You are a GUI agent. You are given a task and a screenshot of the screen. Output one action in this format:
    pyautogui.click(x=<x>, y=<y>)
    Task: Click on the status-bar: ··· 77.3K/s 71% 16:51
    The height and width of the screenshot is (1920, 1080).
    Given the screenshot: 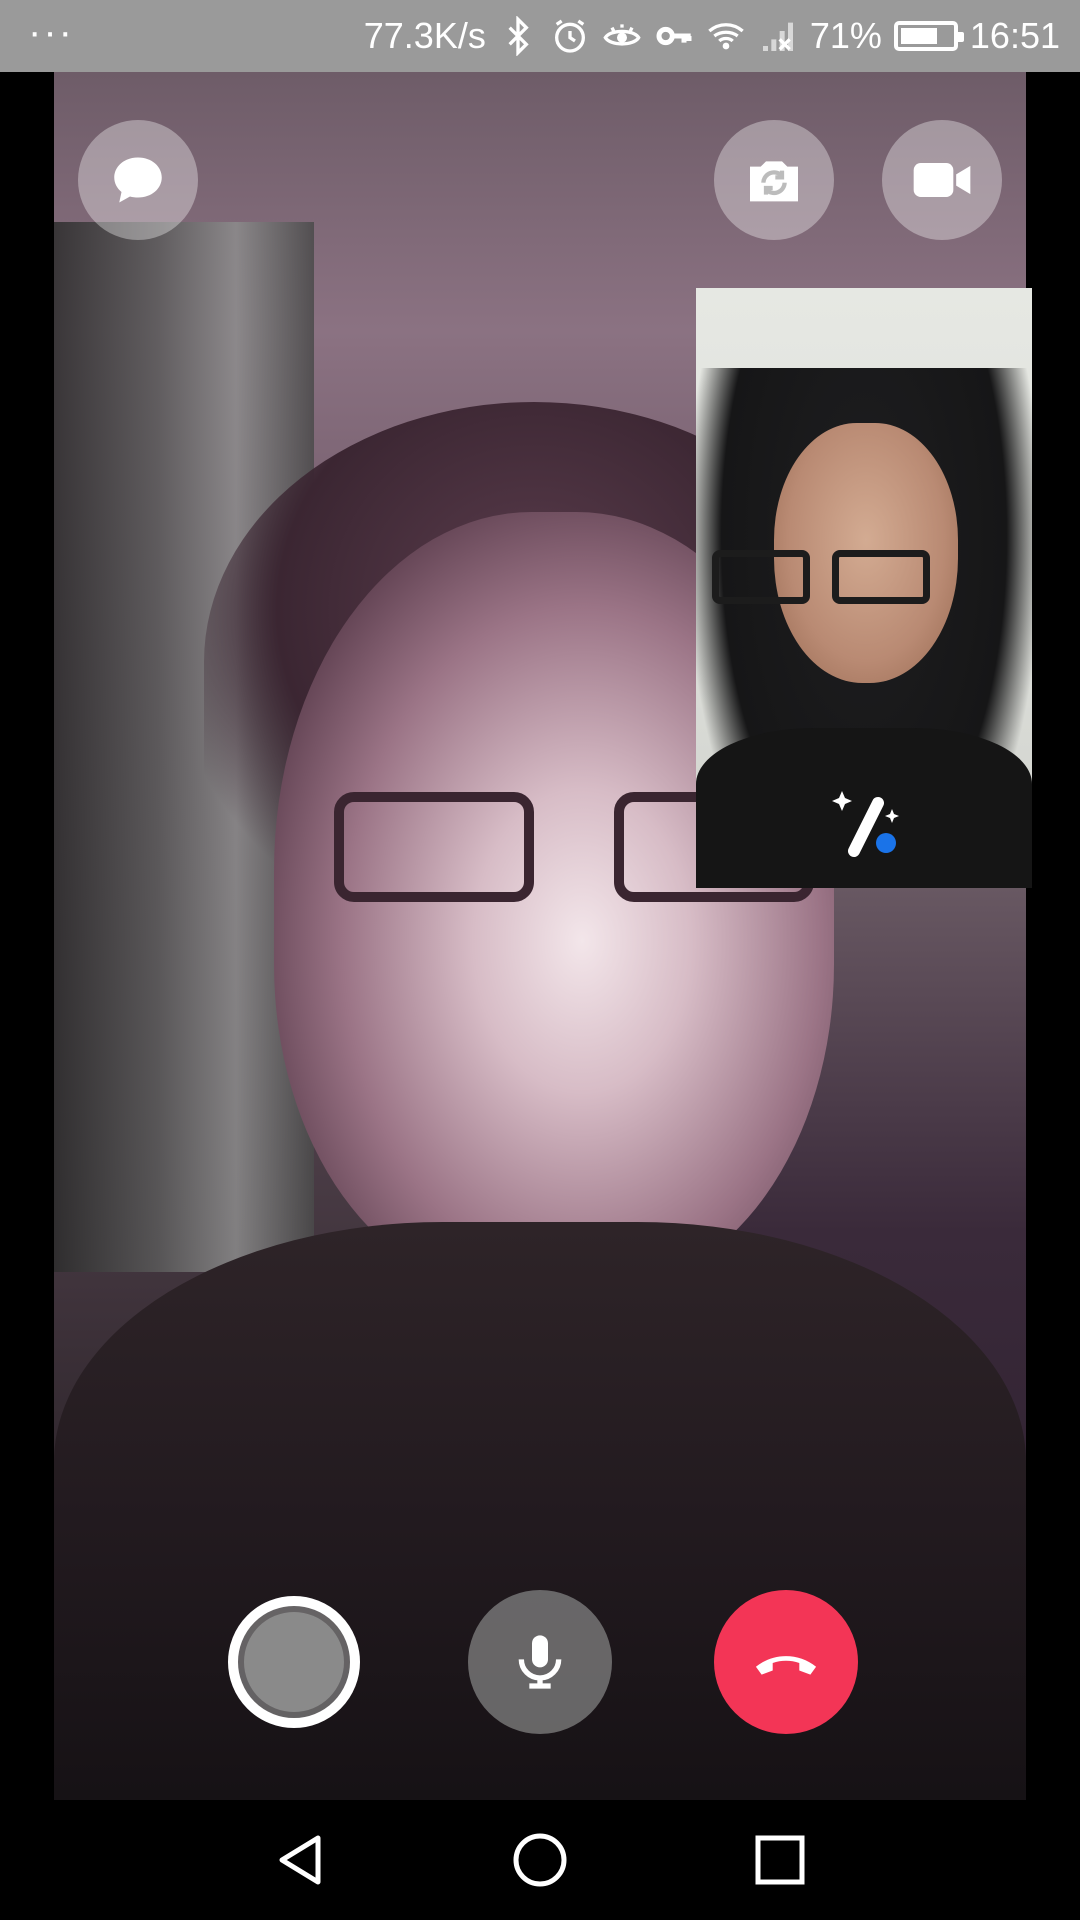 What is the action you would take?
    pyautogui.click(x=540, y=36)
    